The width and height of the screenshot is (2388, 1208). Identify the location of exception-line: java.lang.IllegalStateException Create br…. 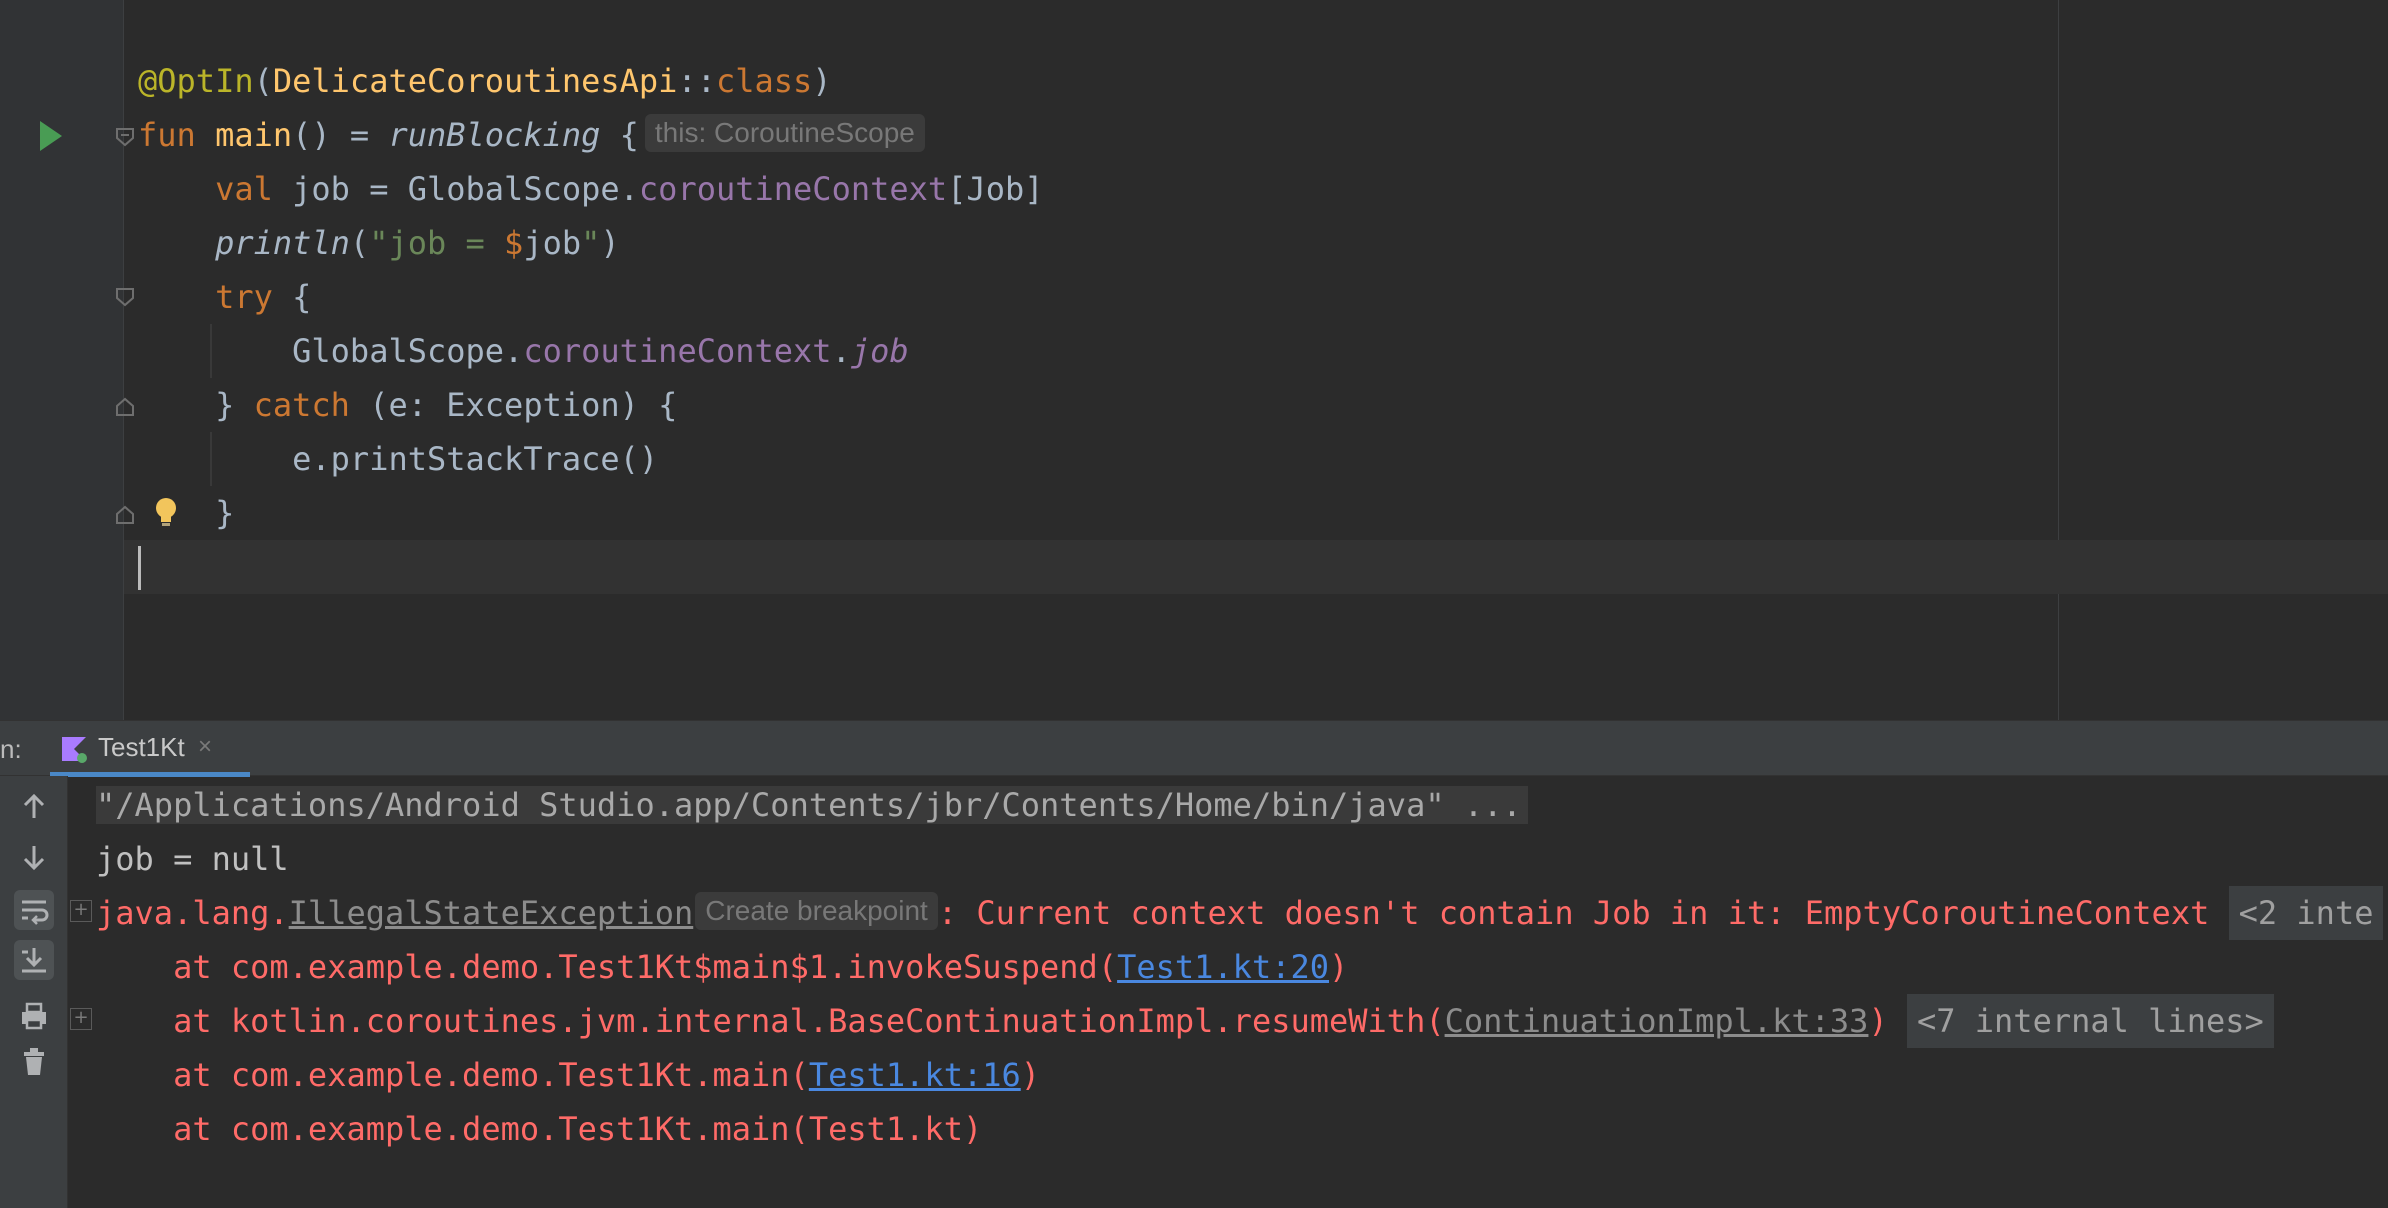
(1240, 913).